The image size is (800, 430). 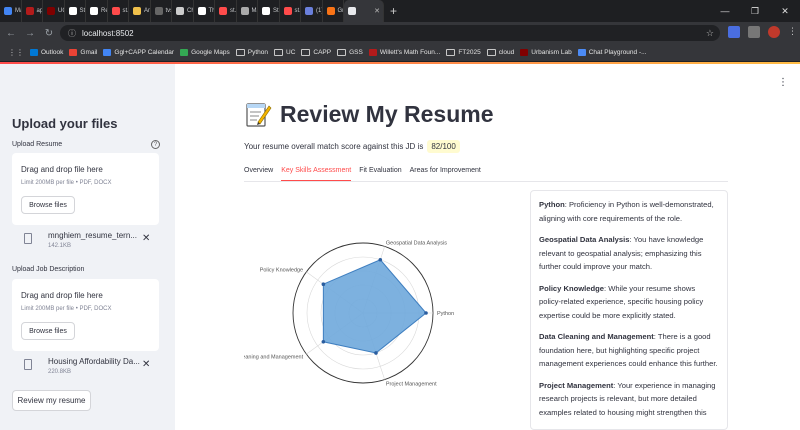 What do you see at coordinates (734, 32) in the screenshot?
I see `extension-icon` at bounding box center [734, 32].